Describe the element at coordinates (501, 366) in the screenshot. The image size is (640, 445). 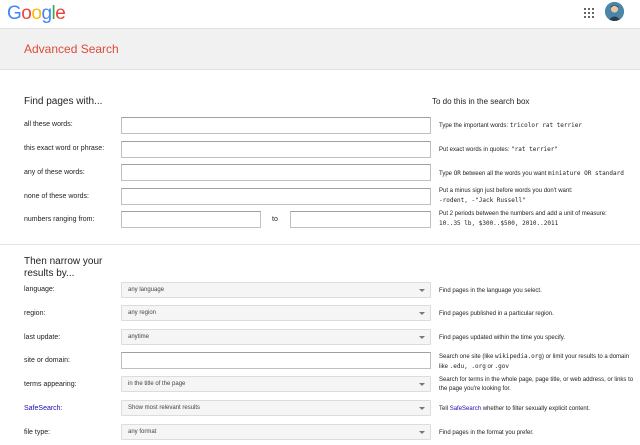
I see `site-help-code-c: .gov` at that location.